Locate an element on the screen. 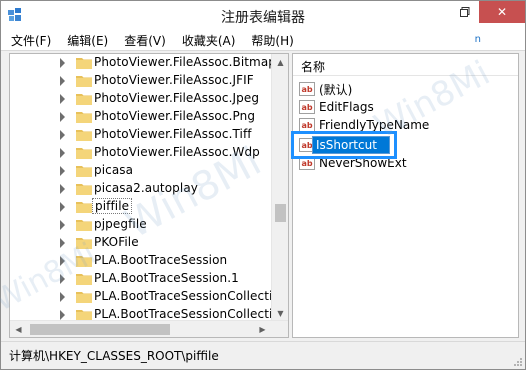 This screenshot has width=526, height=370. tree-item-label: PhotoViewer.FileAssoc.JFIF is located at coordinates (174, 80).